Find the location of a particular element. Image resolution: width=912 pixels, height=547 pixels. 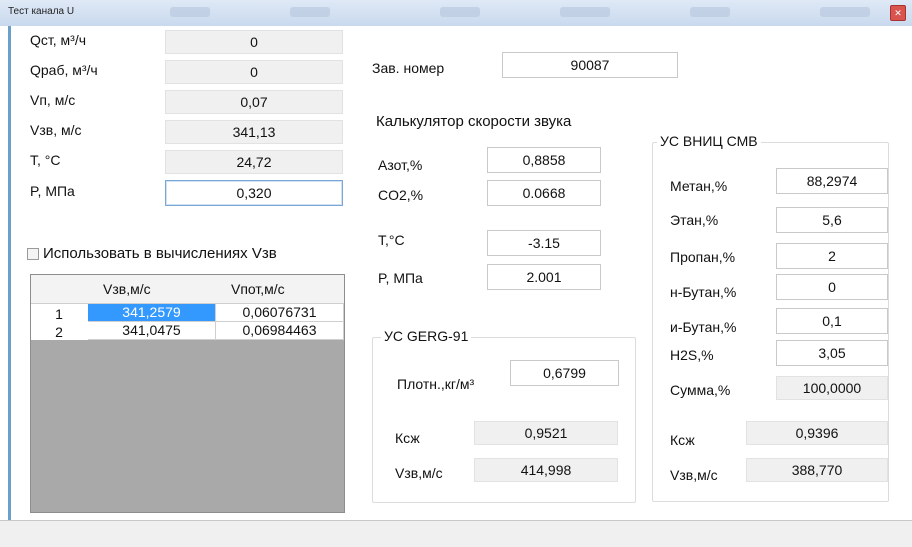

use-vzv-label: Использовать в вычислениях Vзв is located at coordinates (160, 253).